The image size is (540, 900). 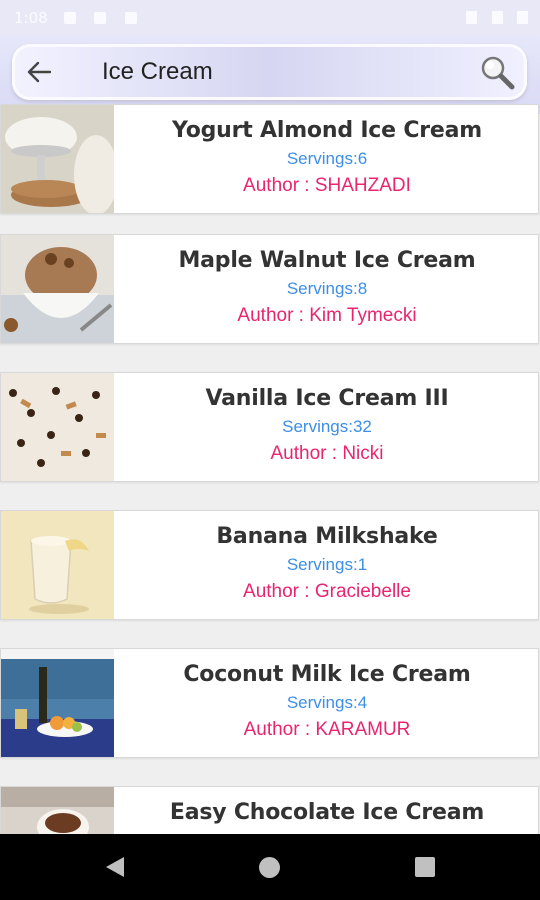 What do you see at coordinates (115, 867) in the screenshot?
I see `triangle-back-icon` at bounding box center [115, 867].